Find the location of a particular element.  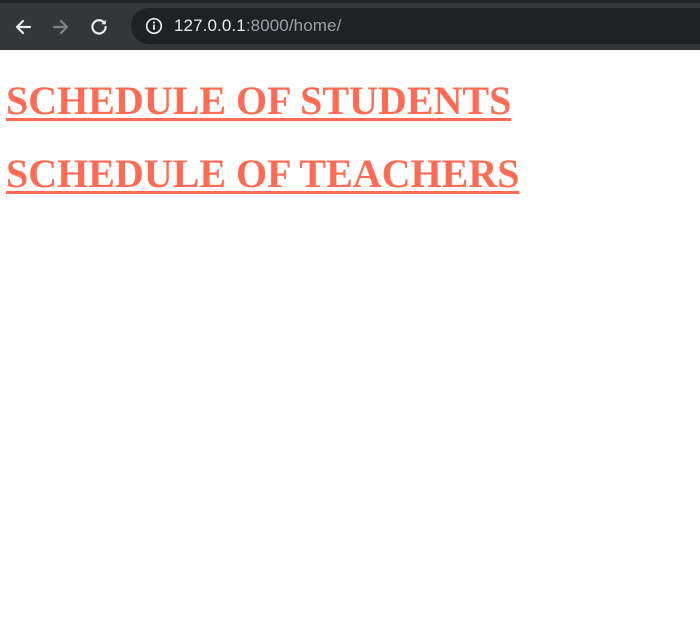

back-button is located at coordinates (23, 27).